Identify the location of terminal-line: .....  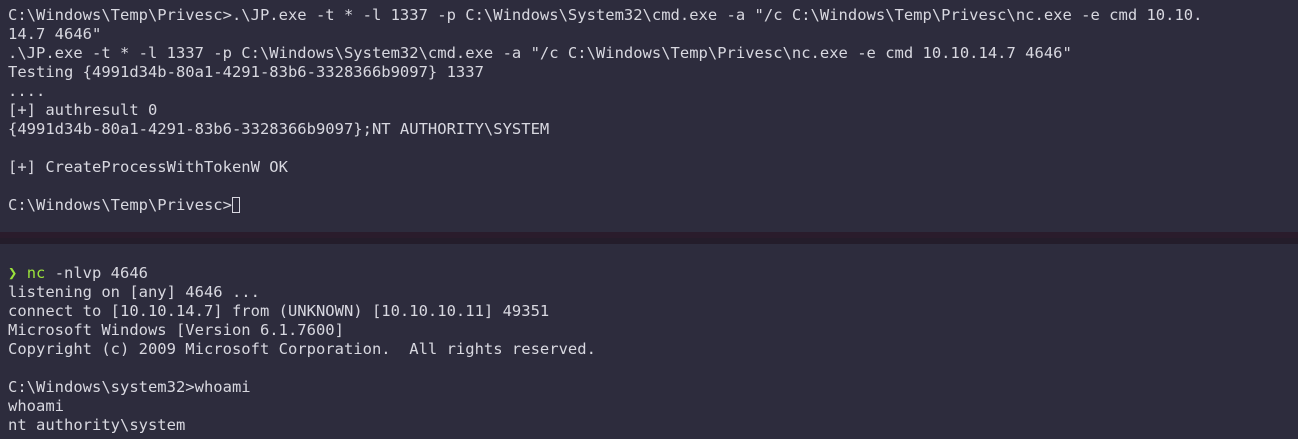
(27, 91).